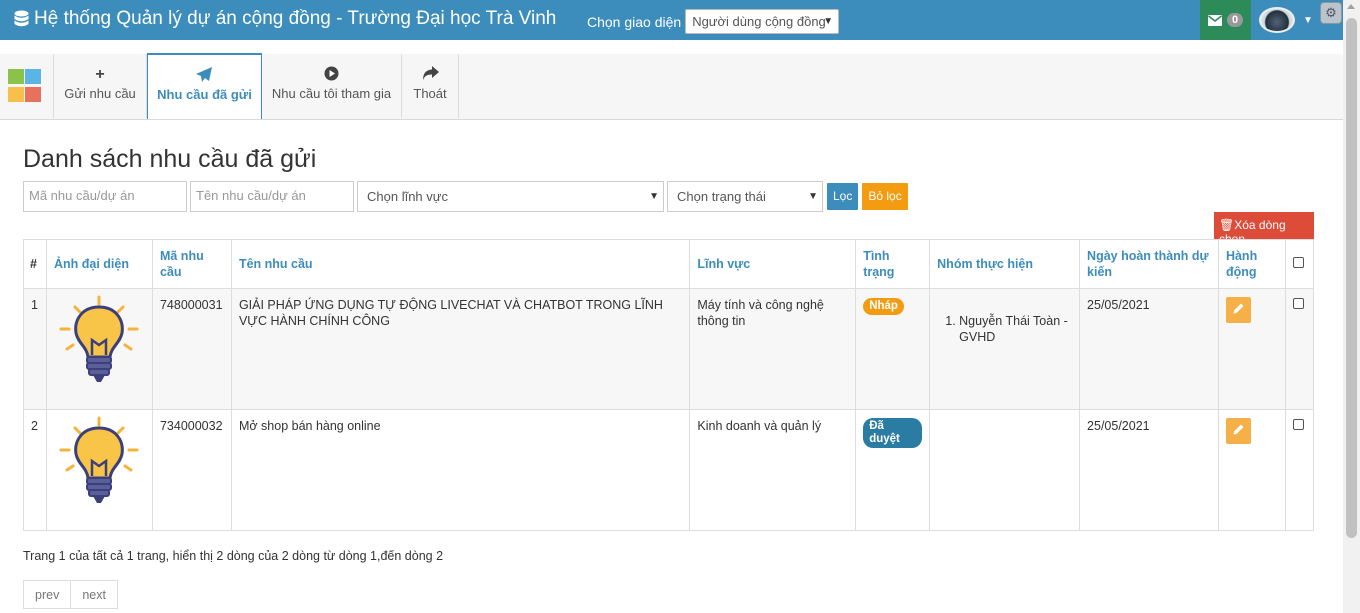 The height and width of the screenshot is (613, 1360). What do you see at coordinates (893, 264) in the screenshot?
I see `col-status: Tình trạng` at bounding box center [893, 264].